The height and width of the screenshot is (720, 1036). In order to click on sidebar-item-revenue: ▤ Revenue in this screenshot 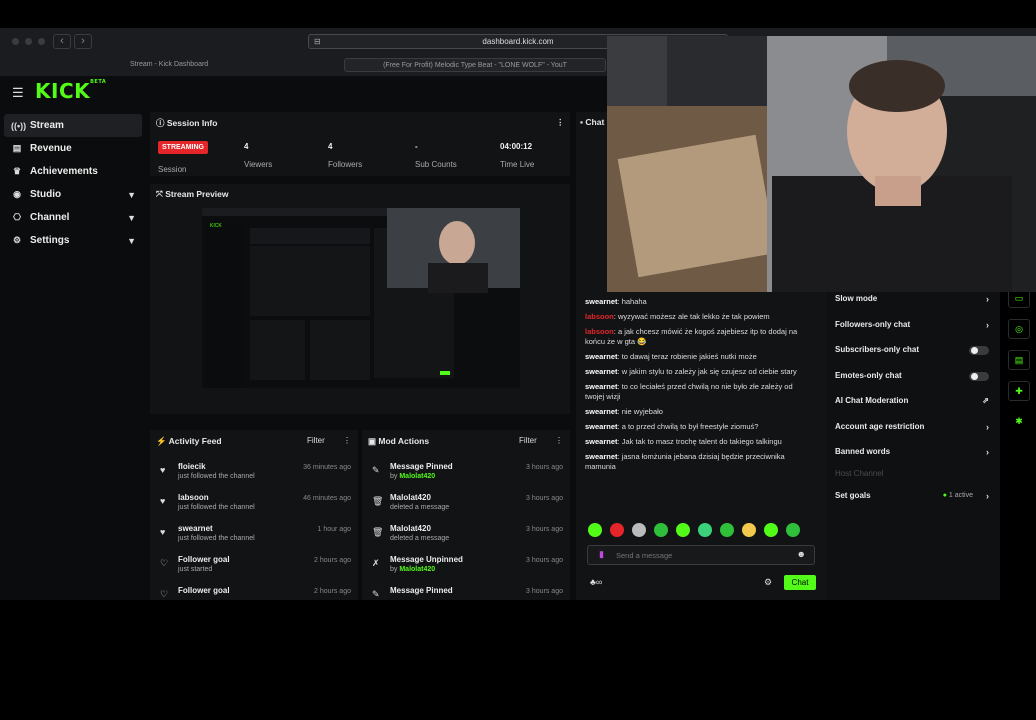, I will do `click(75, 148)`.